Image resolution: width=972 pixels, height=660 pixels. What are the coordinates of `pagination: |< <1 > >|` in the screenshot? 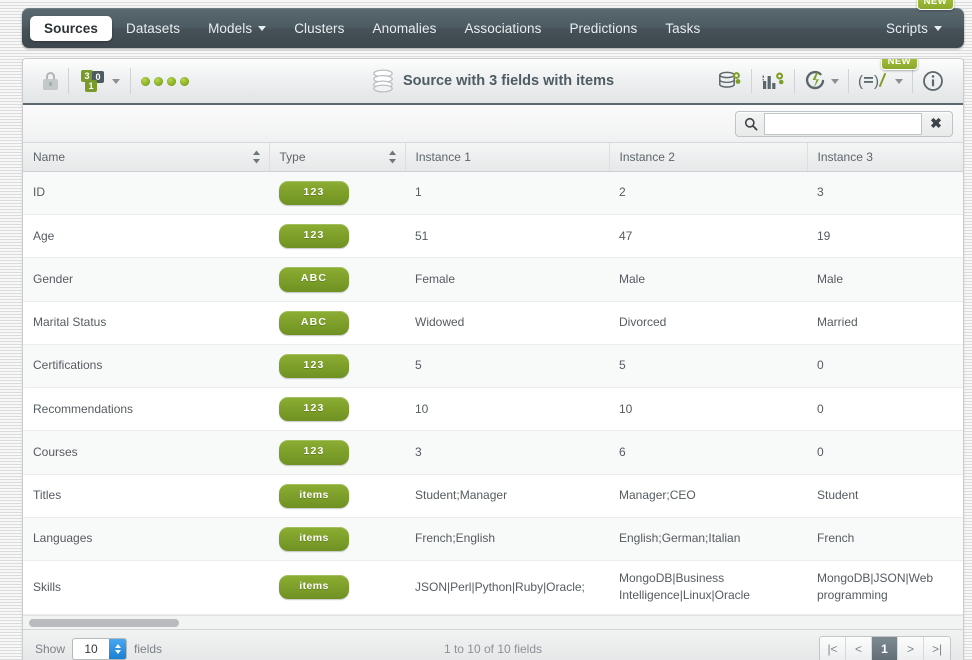 It's located at (885, 648).